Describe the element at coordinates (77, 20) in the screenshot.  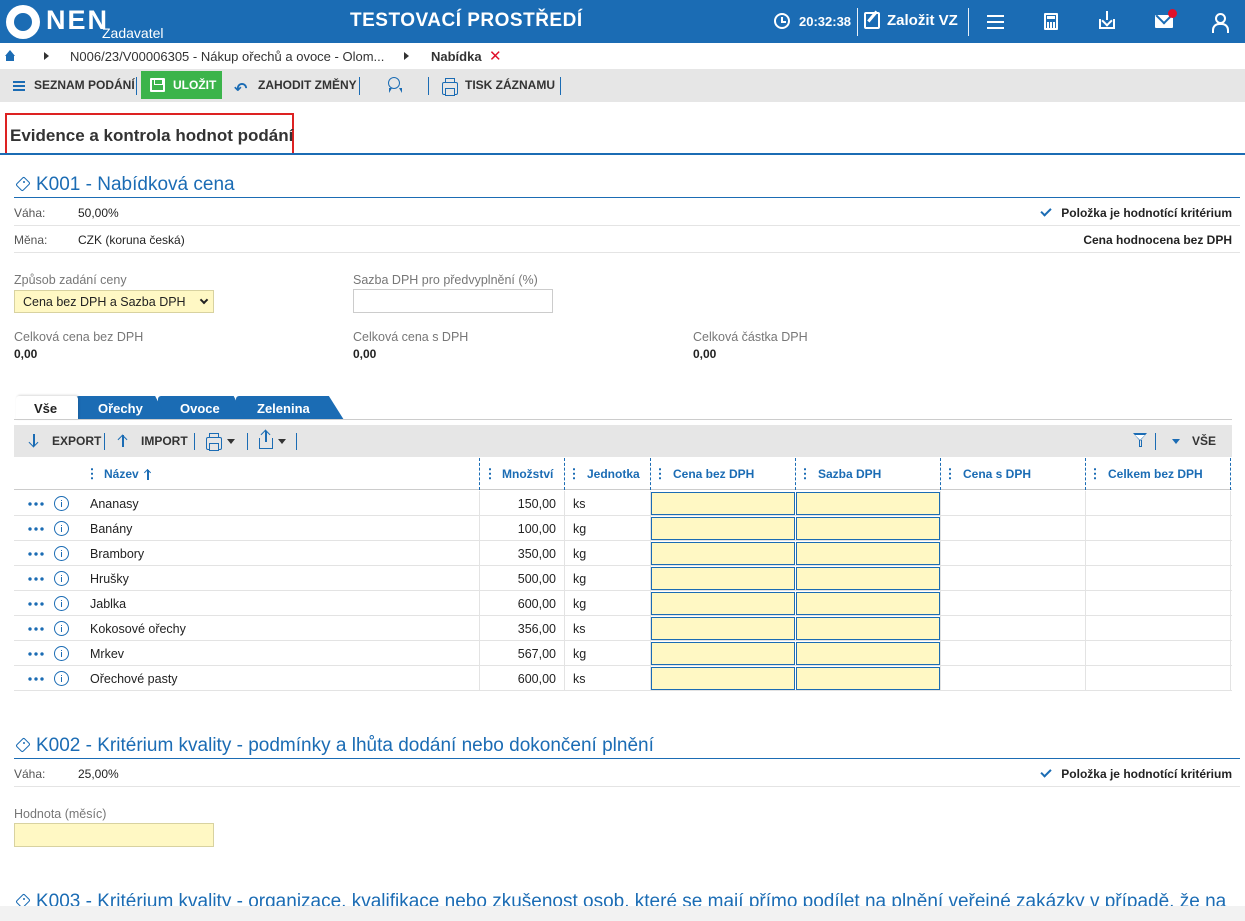
I see `logo-text: NEN` at that location.